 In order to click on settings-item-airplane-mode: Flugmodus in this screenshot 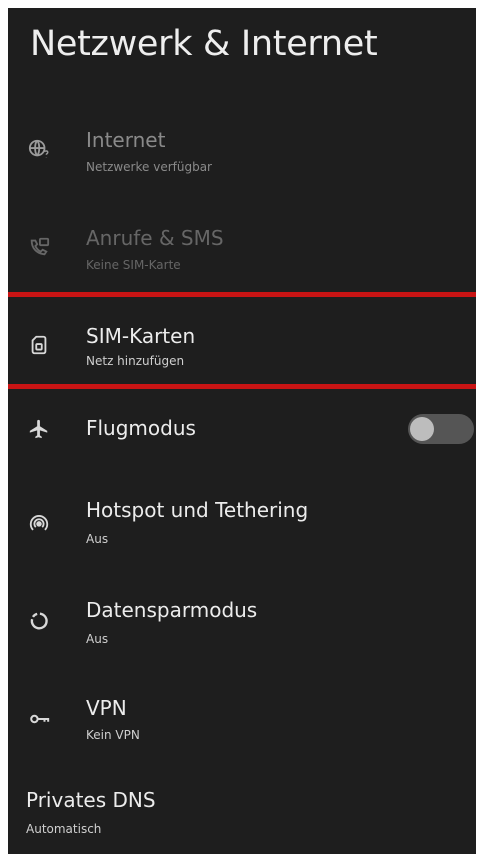, I will do `click(242, 430)`.